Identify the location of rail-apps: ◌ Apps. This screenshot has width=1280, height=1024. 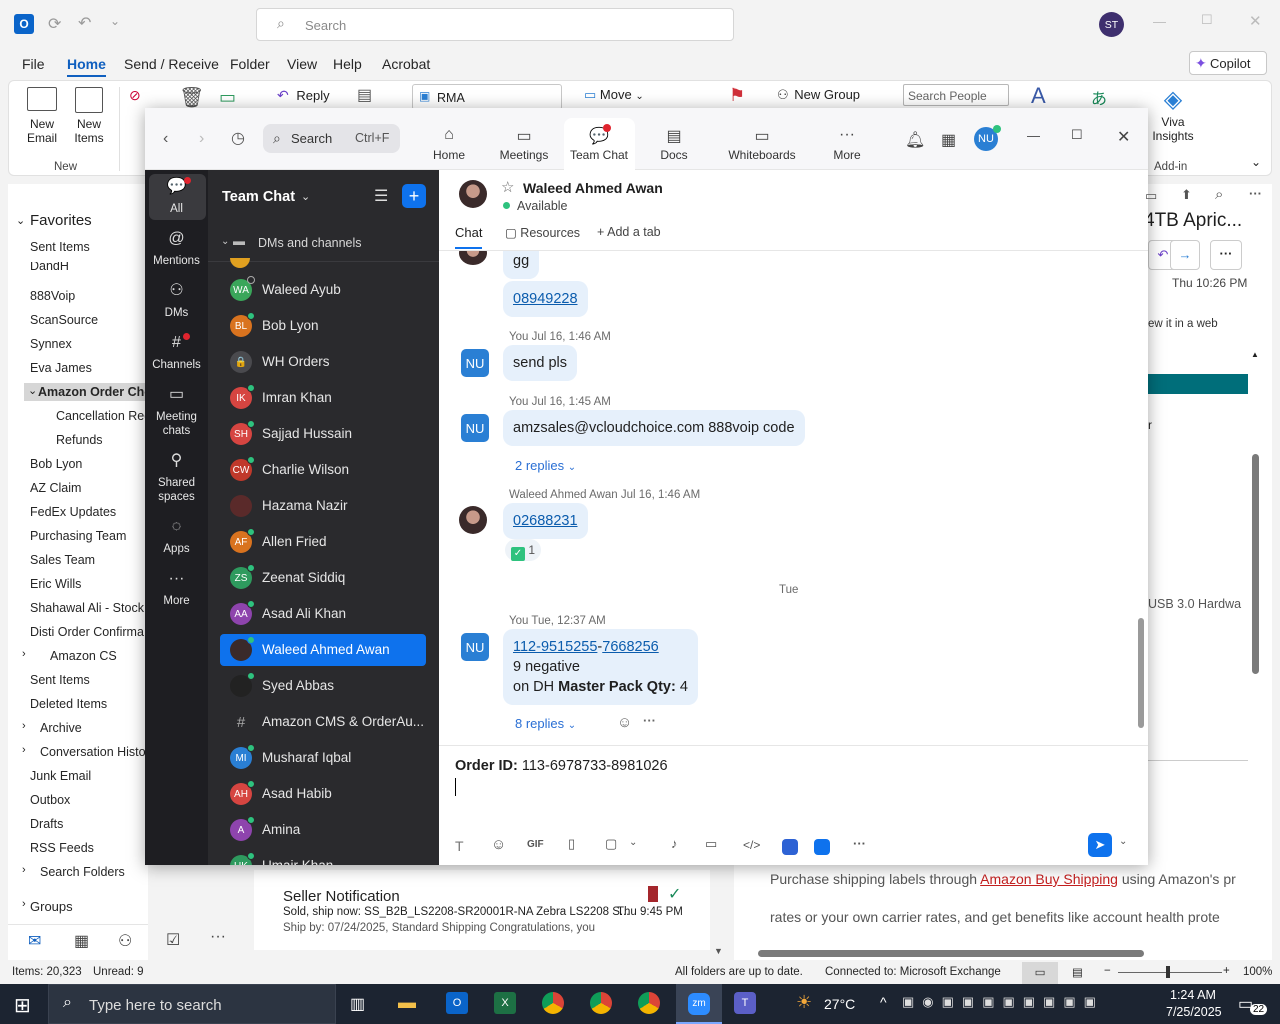
(176, 537).